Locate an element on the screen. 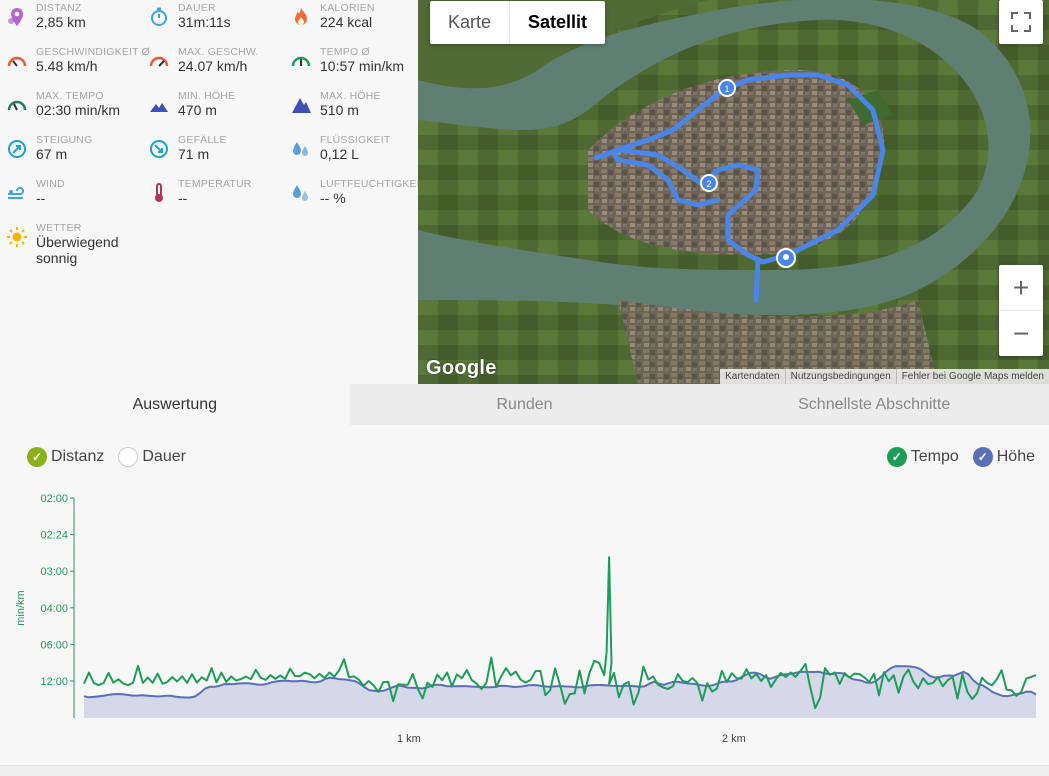 The height and width of the screenshot is (776, 1049). stat-label: Max. Höhe is located at coordinates (350, 96).